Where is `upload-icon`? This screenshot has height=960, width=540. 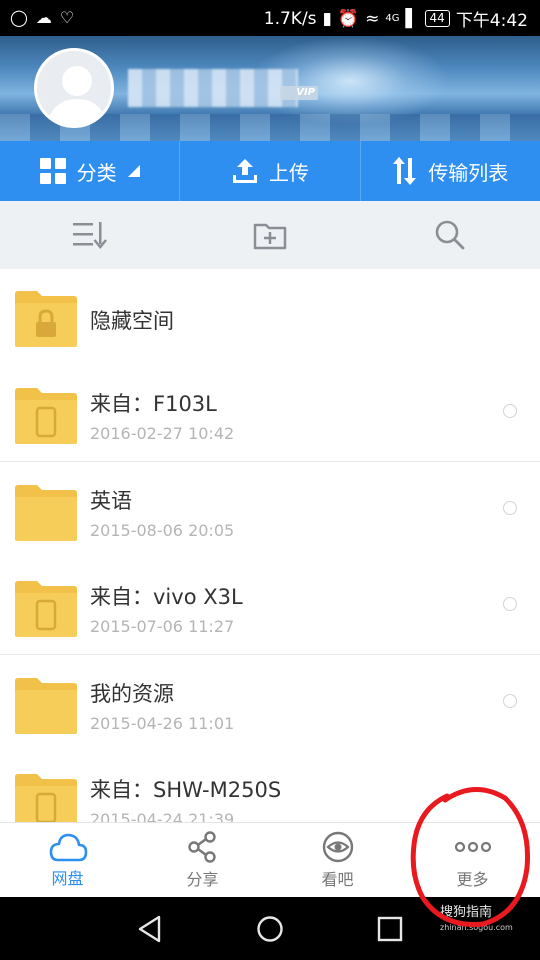 upload-icon is located at coordinates (244, 171).